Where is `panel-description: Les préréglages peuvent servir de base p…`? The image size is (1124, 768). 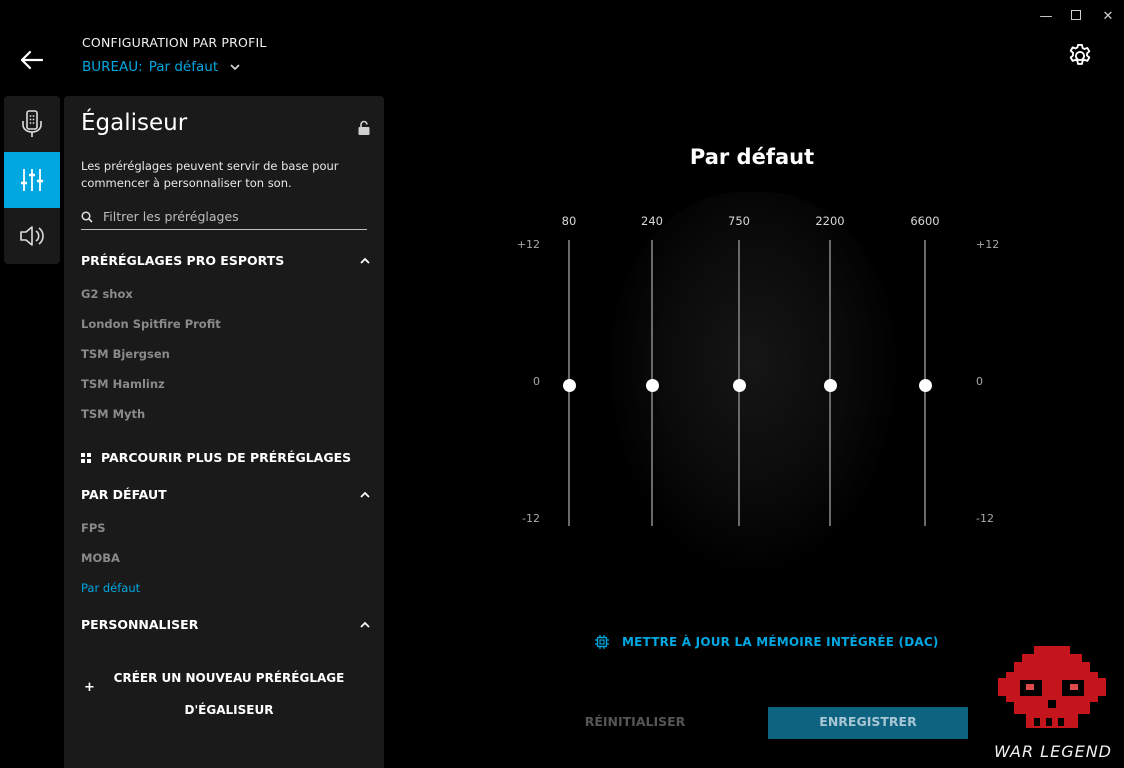 panel-description: Les préréglages peuvent servir de base p… is located at coordinates (210, 174).